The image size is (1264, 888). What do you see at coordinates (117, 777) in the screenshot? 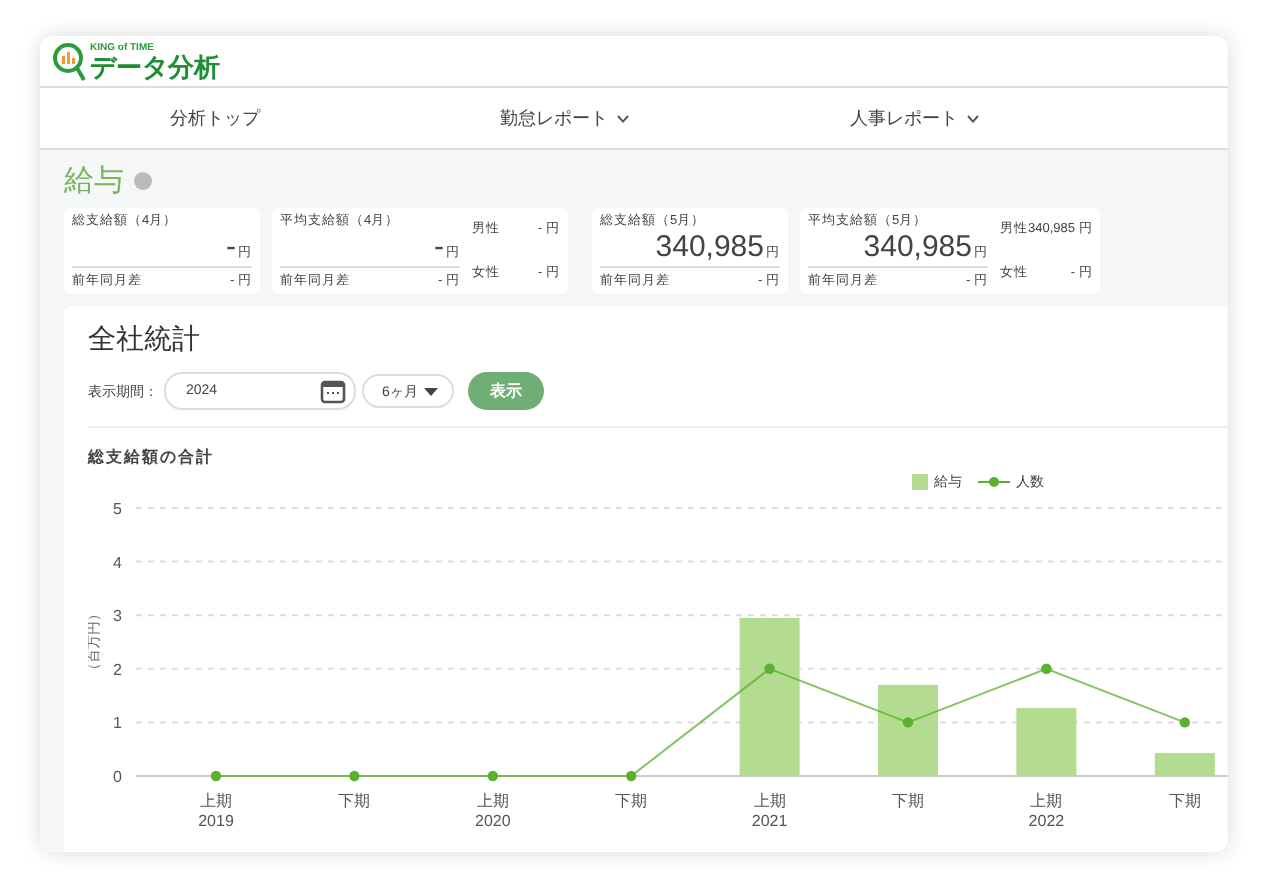
I see `y-tick-label: 0` at bounding box center [117, 777].